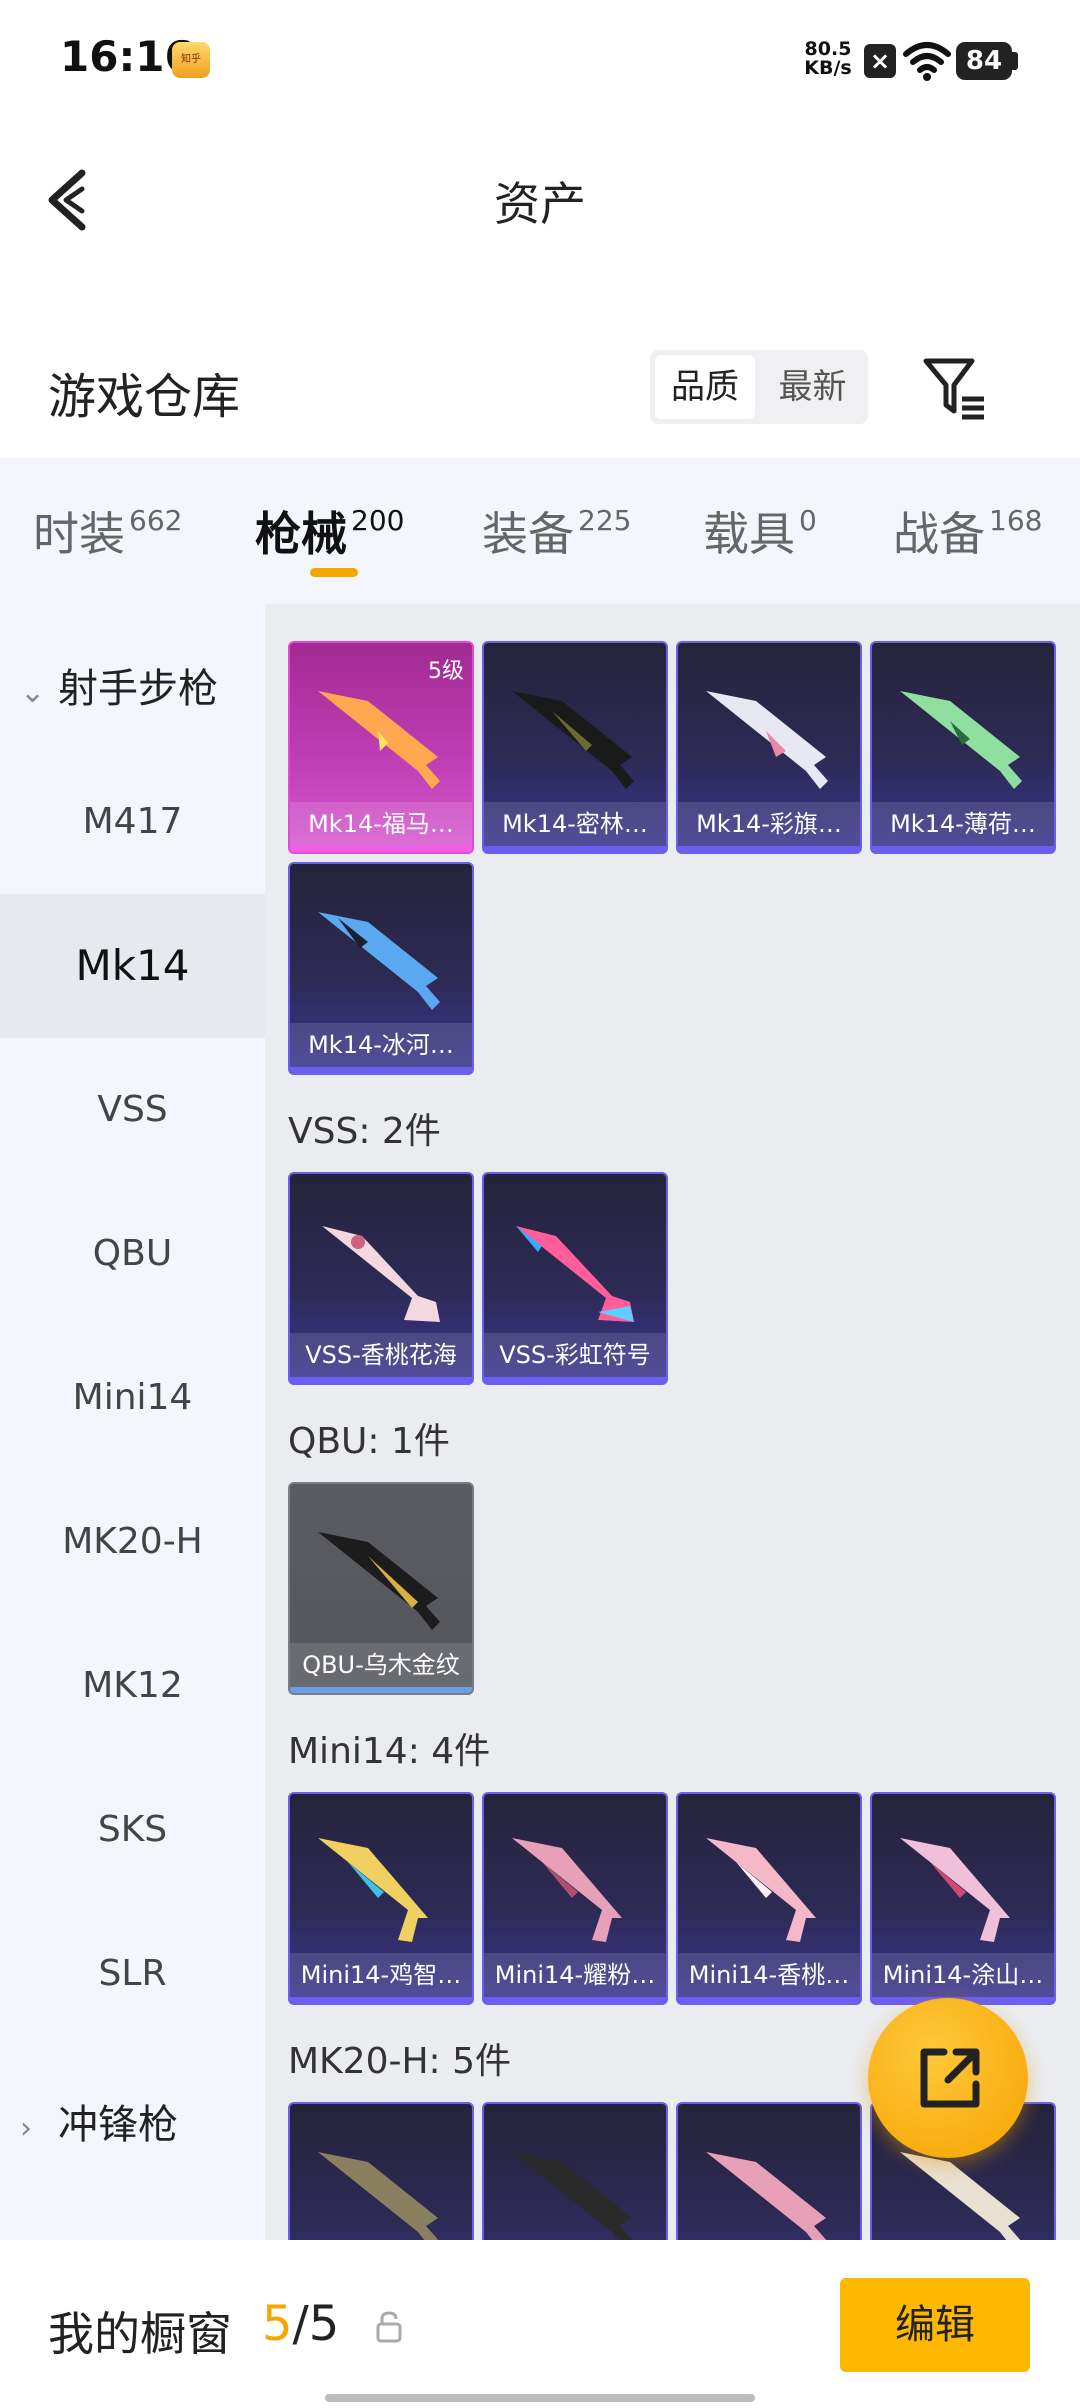  I want to click on category-label: 射手步枪, so click(138, 689).